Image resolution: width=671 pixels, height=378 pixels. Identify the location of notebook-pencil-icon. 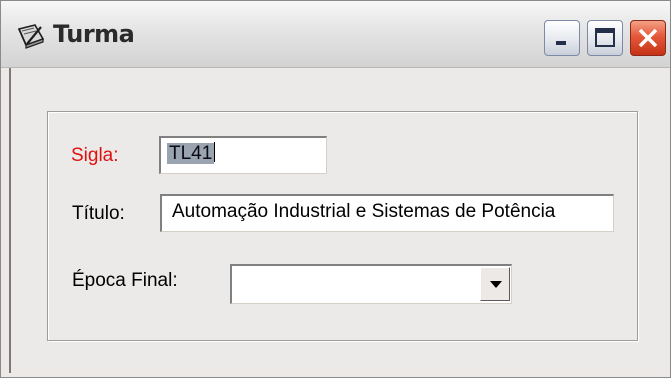
(29, 36).